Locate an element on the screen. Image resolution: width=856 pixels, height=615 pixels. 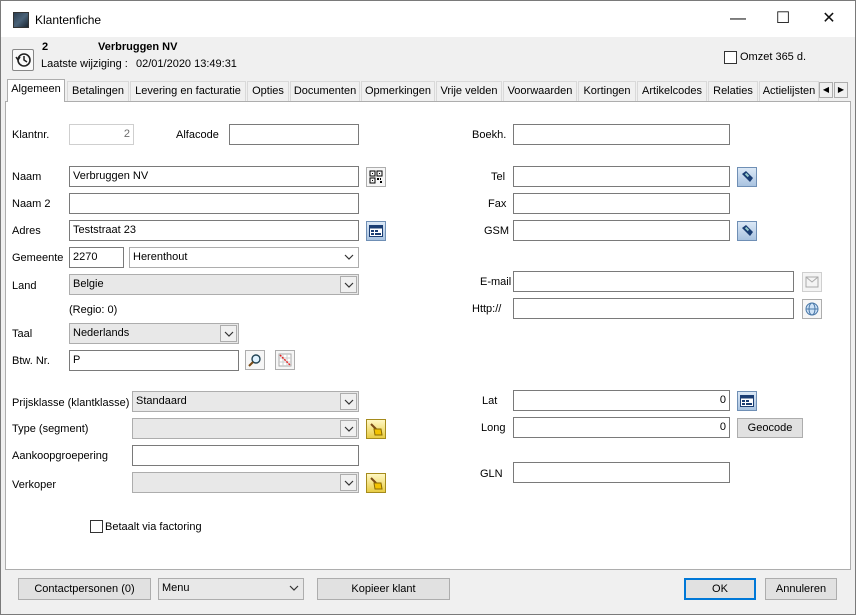
ok-button: OK is located at coordinates (720, 589).